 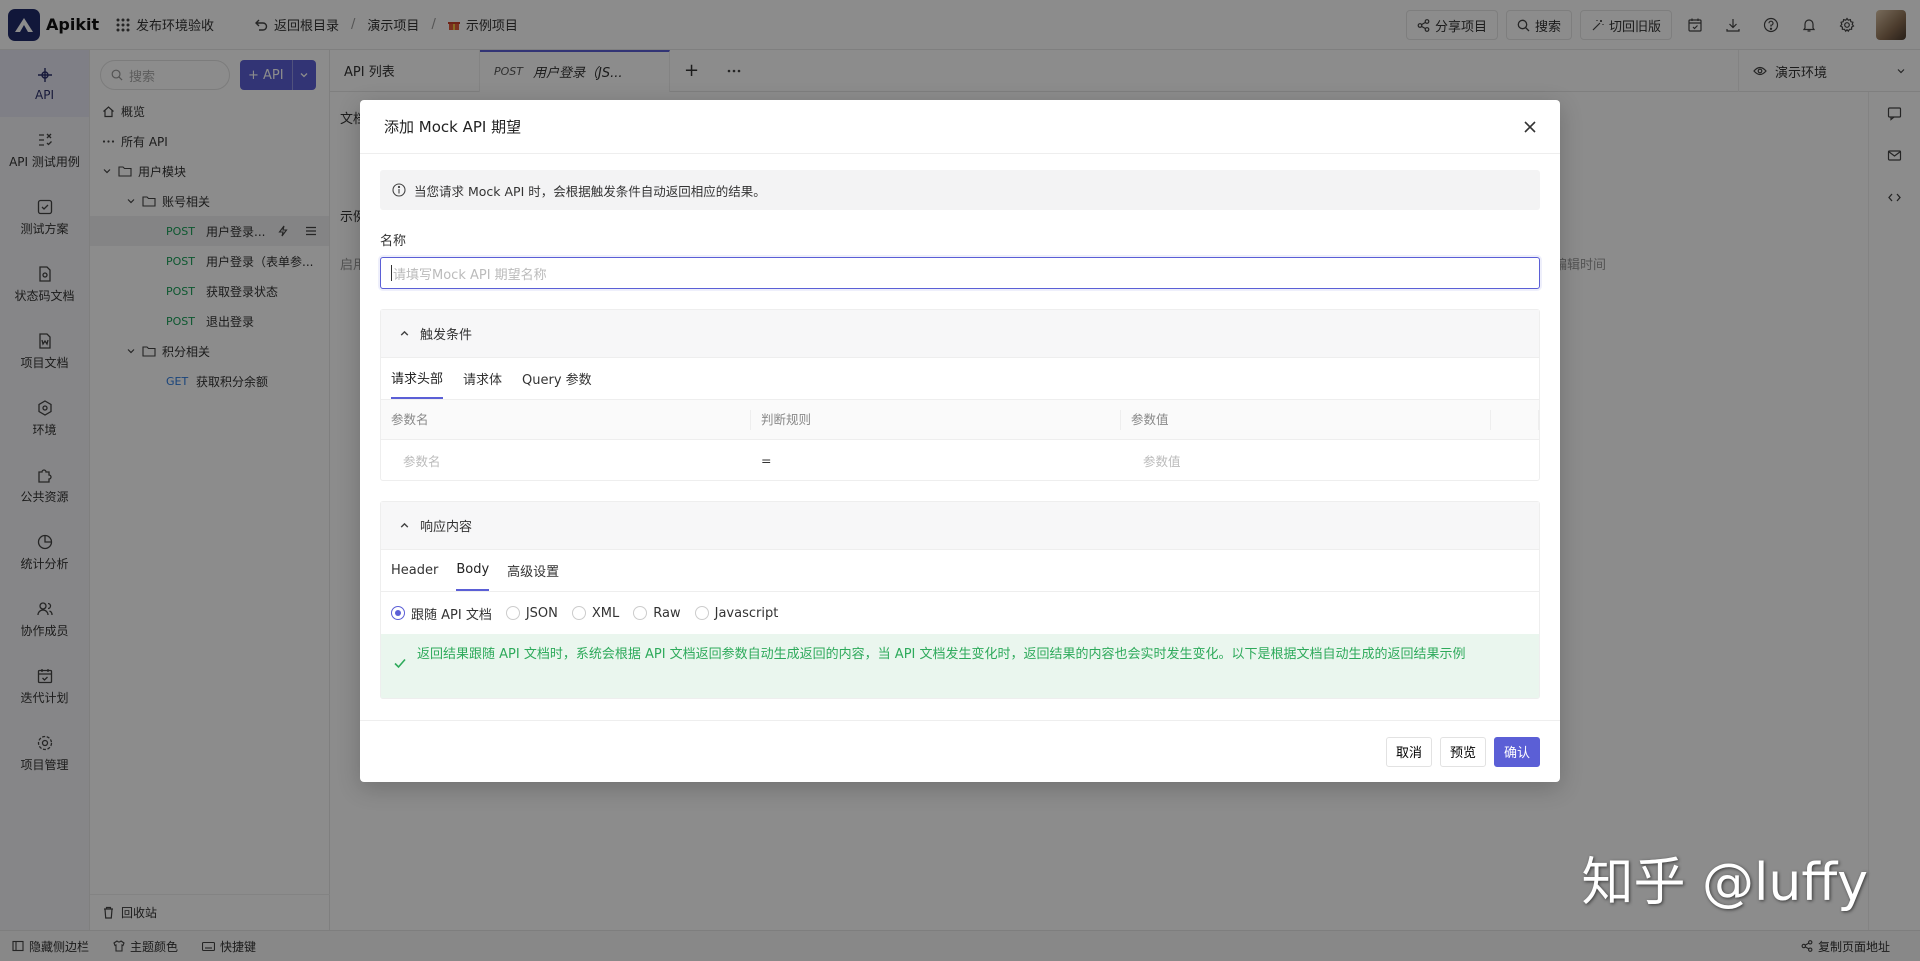 I want to click on info-icon, so click(x=399, y=190).